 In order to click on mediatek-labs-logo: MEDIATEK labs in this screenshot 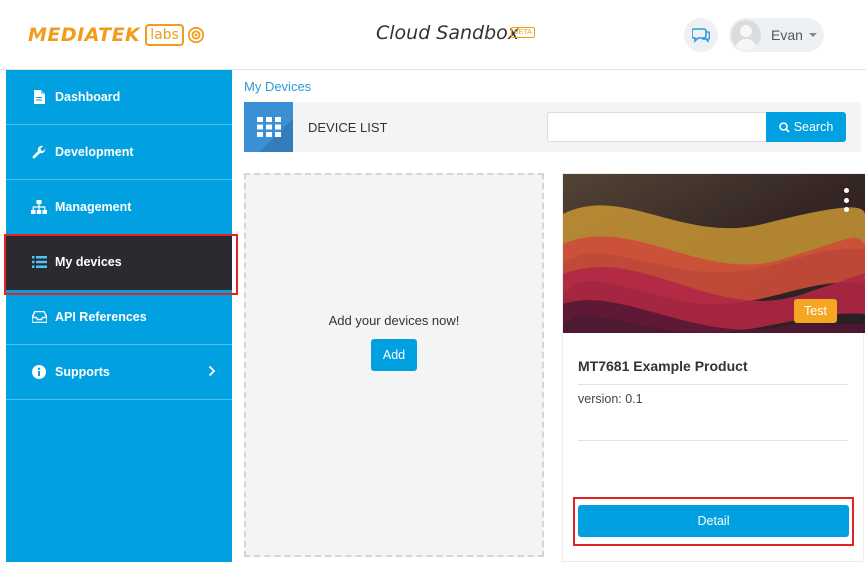, I will do `click(116, 35)`.